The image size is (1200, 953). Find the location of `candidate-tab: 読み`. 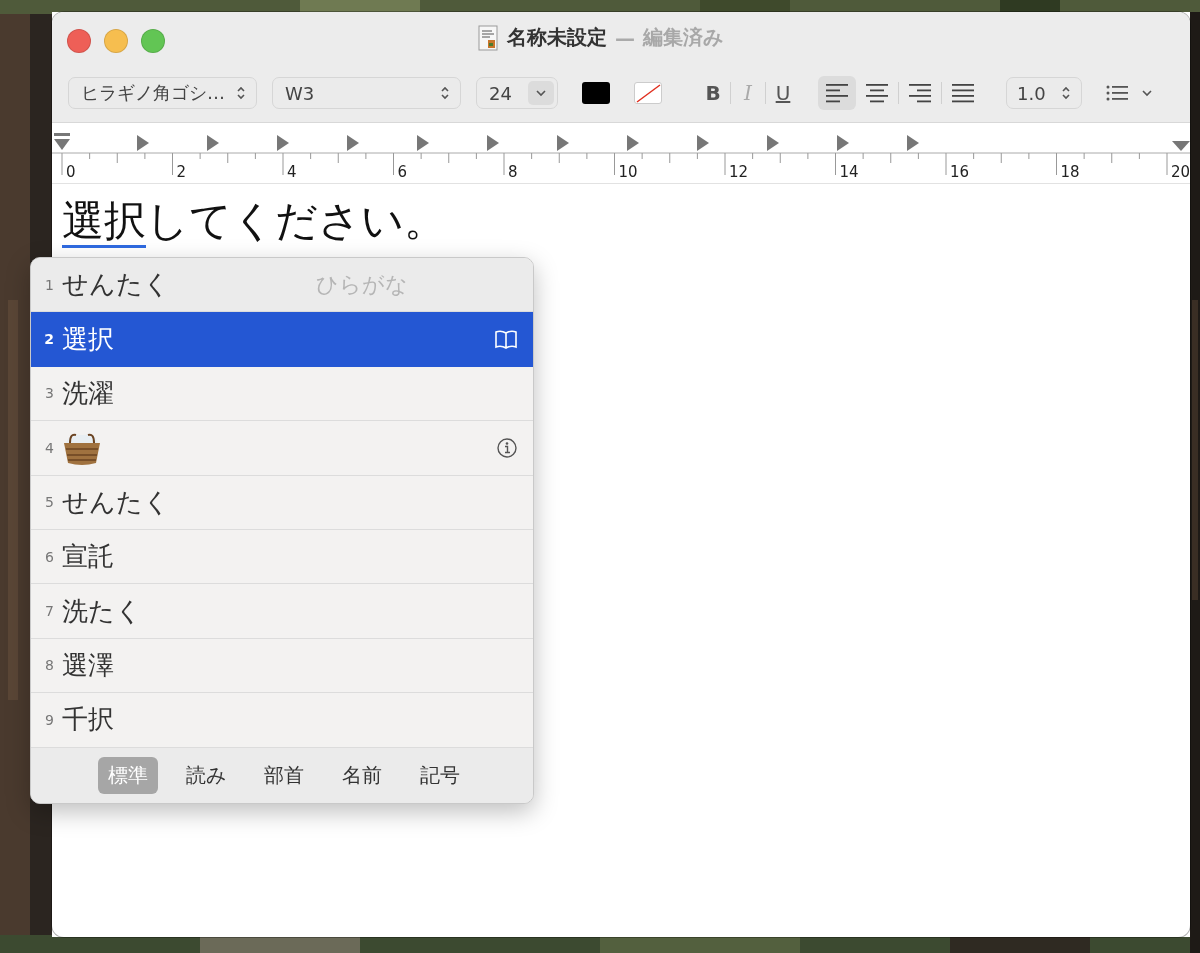

candidate-tab: 読み is located at coordinates (206, 775).